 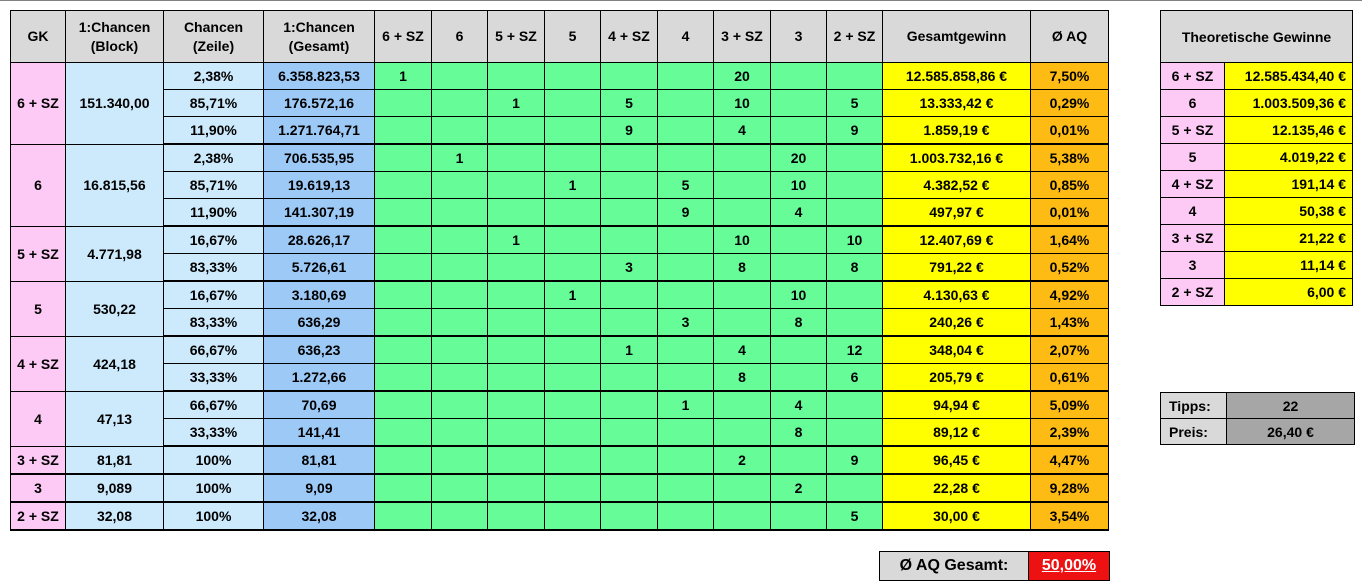 I want to click on total-chance-cell: 70,69, so click(x=319, y=404).